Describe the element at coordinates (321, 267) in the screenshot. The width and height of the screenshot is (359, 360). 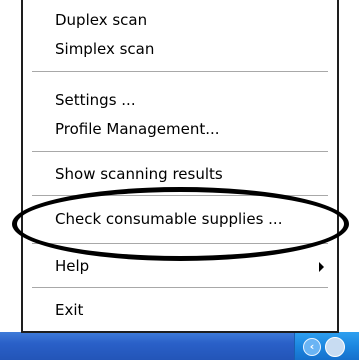
I see `caret-right-icon` at that location.